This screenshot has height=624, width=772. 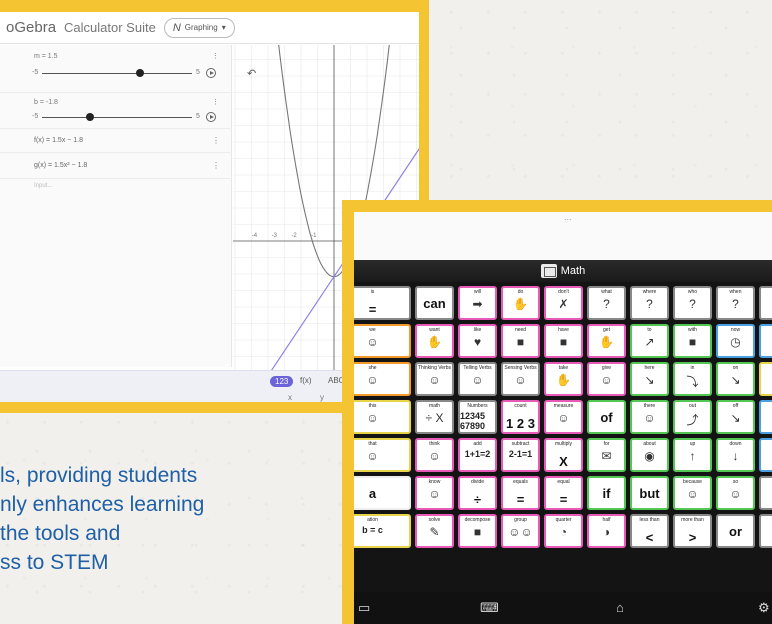 What do you see at coordinates (275, 236) in the screenshot?
I see `x-tick-label: -3` at bounding box center [275, 236].